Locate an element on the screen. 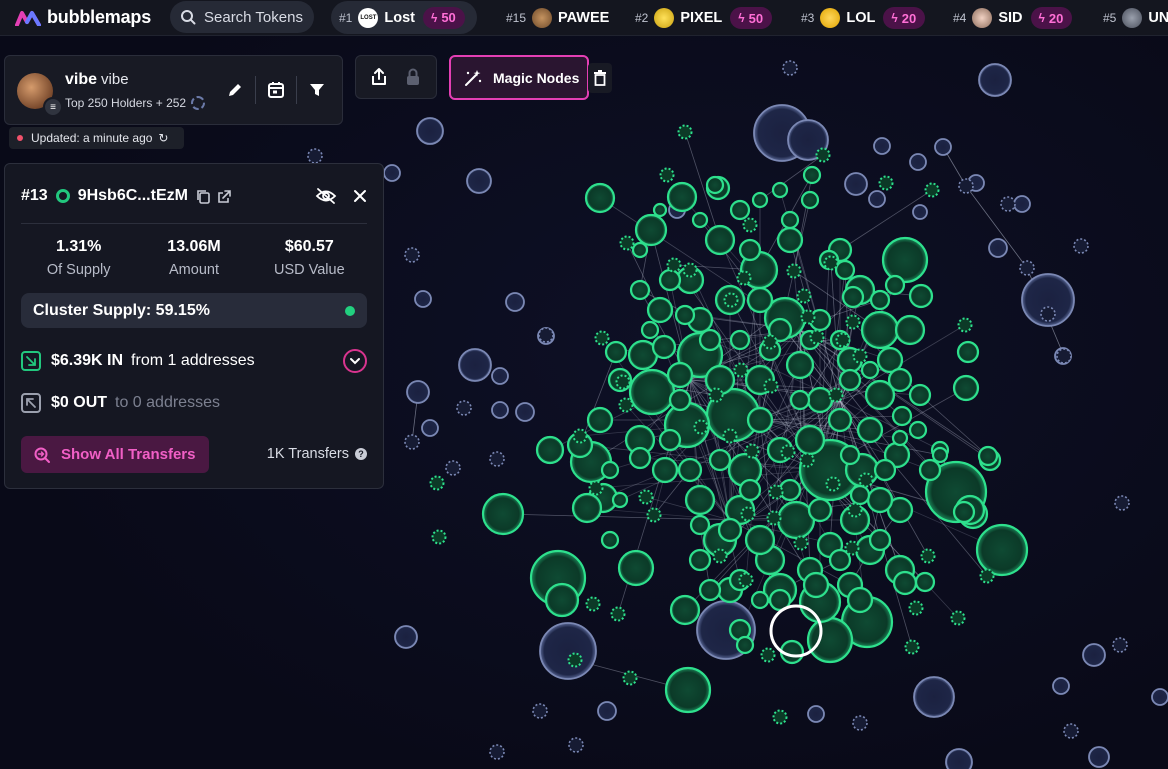  holders-subtitle: Top 250 Holders + 252 is located at coordinates (135, 103).